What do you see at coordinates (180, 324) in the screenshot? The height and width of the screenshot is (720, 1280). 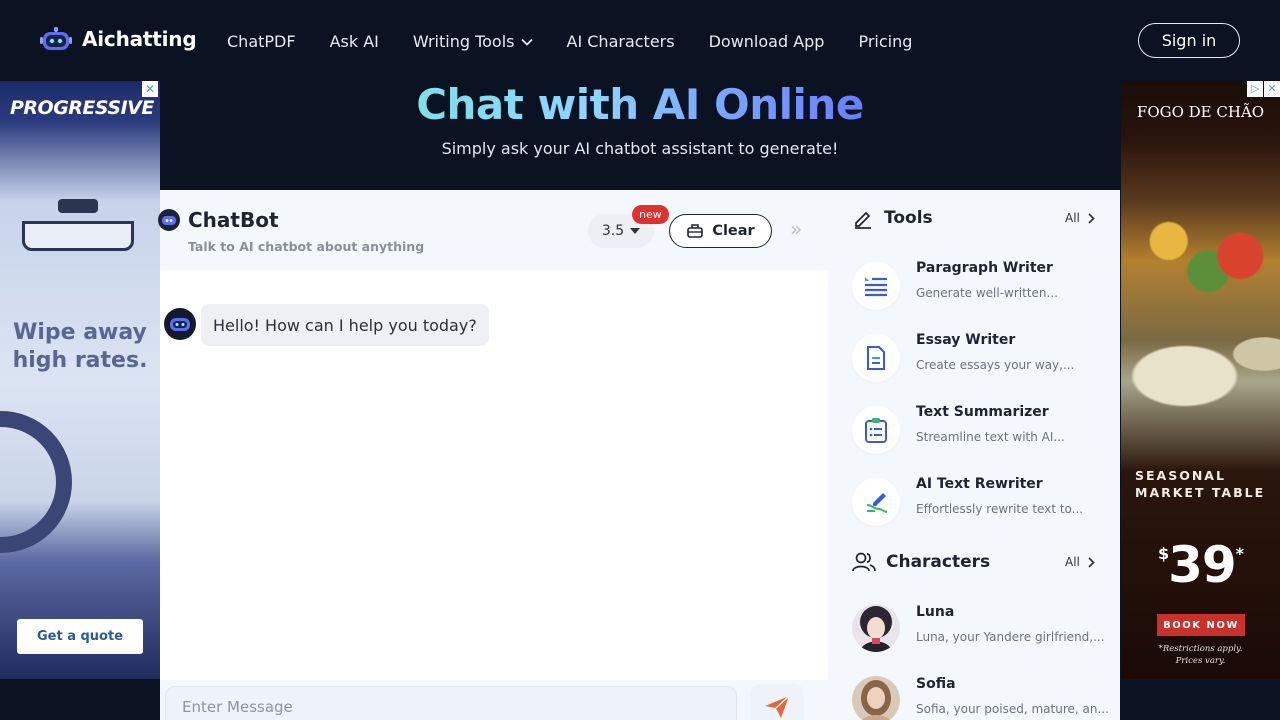 I see `bot-avatar` at bounding box center [180, 324].